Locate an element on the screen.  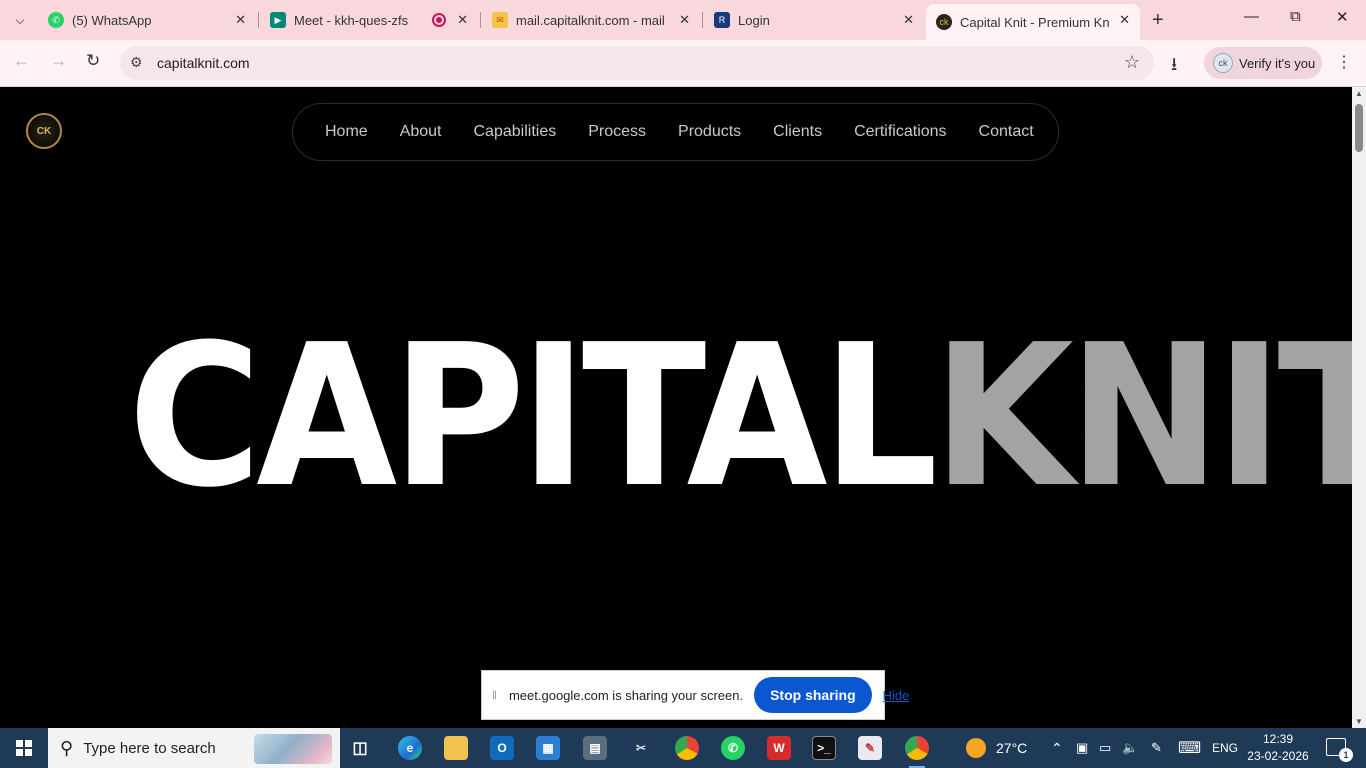
scroll-up-icon: ▲ is located at coordinates (1359, 93).